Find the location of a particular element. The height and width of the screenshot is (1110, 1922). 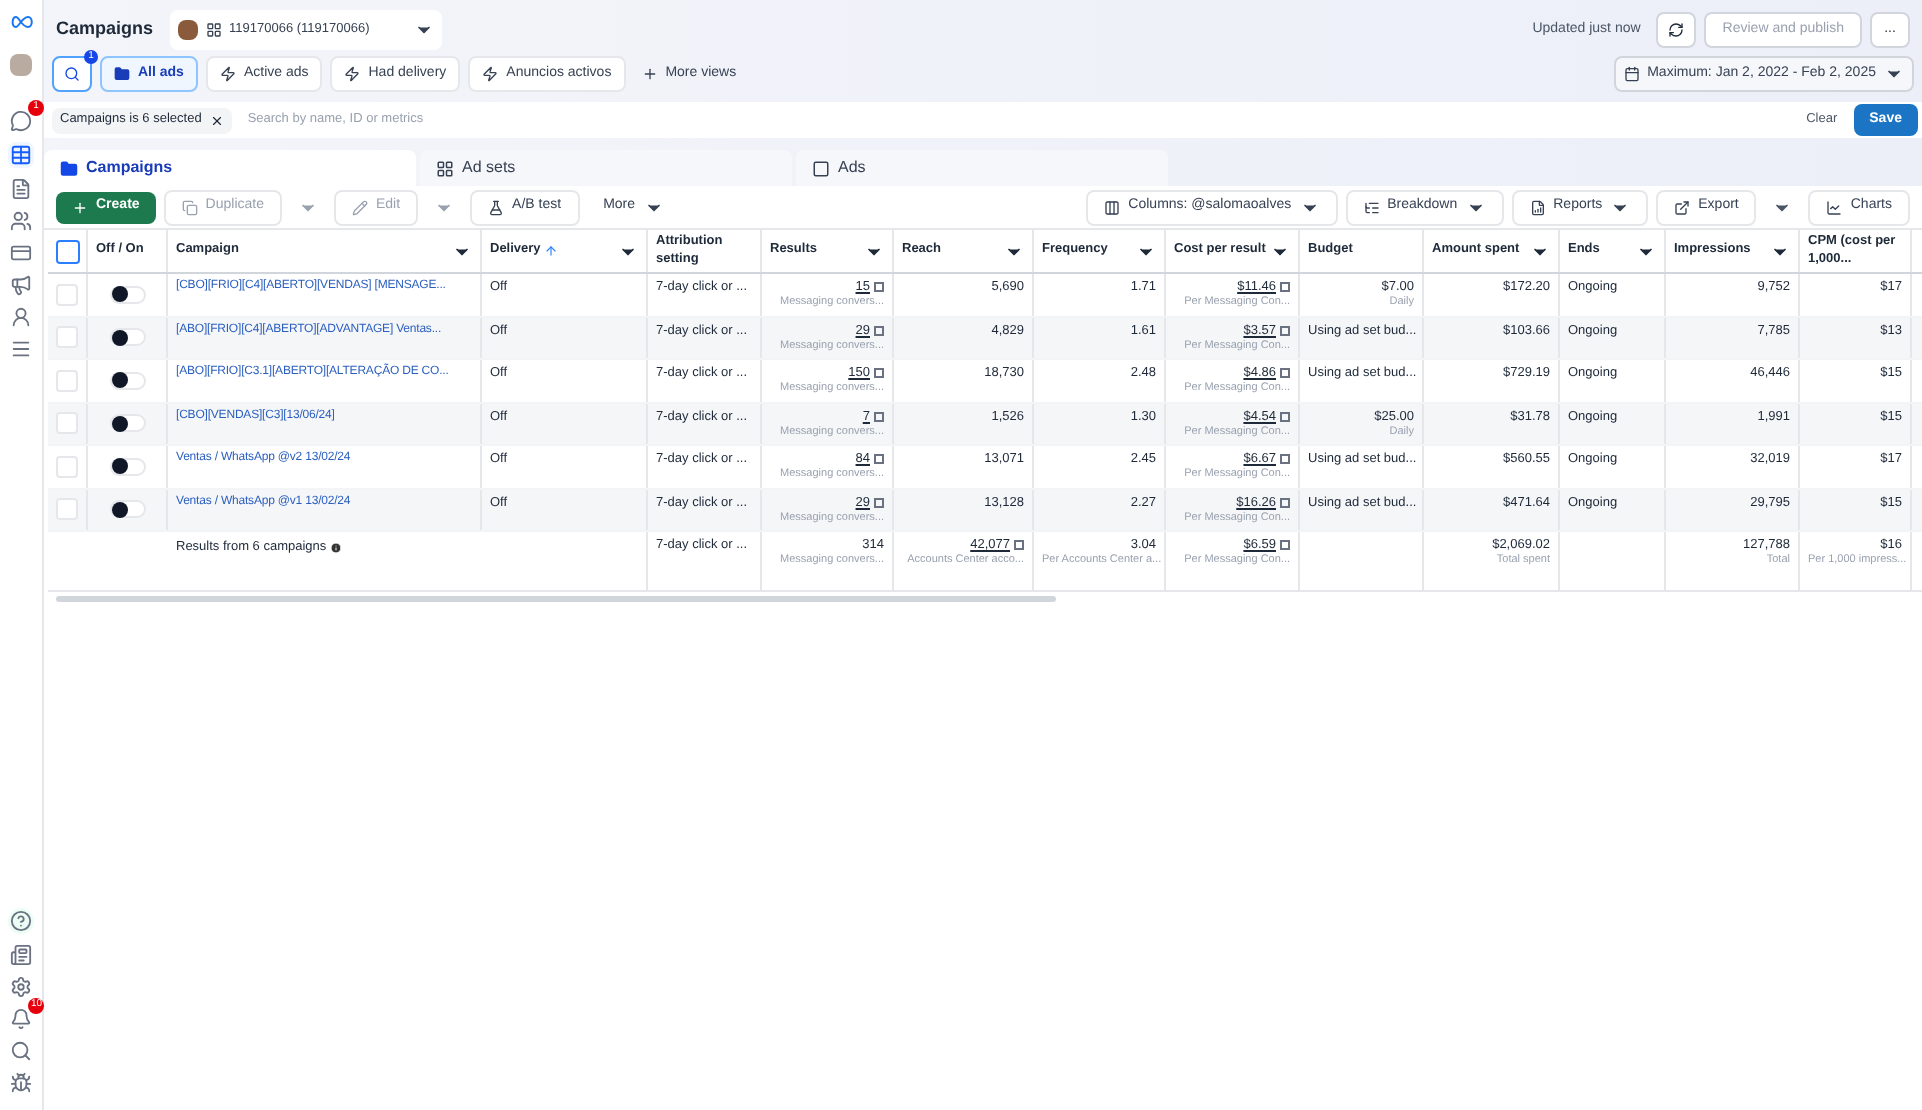

level-tab: Campaigns is located at coordinates (230, 168).